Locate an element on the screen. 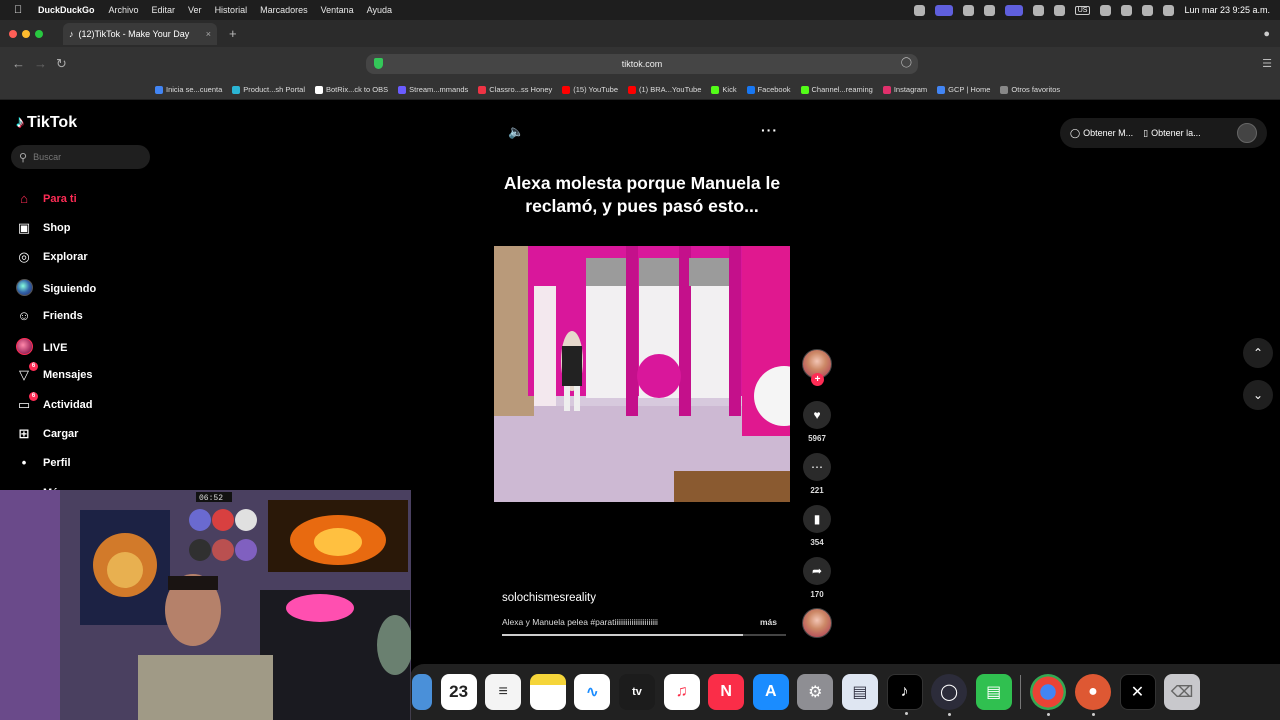  dock-duckduckgo-icon: ● is located at coordinates (1092, 695).